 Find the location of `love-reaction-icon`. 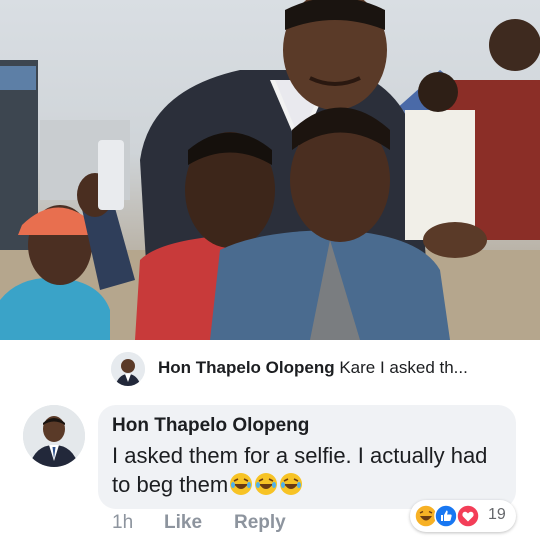

love-reaction-icon is located at coordinates (468, 516).